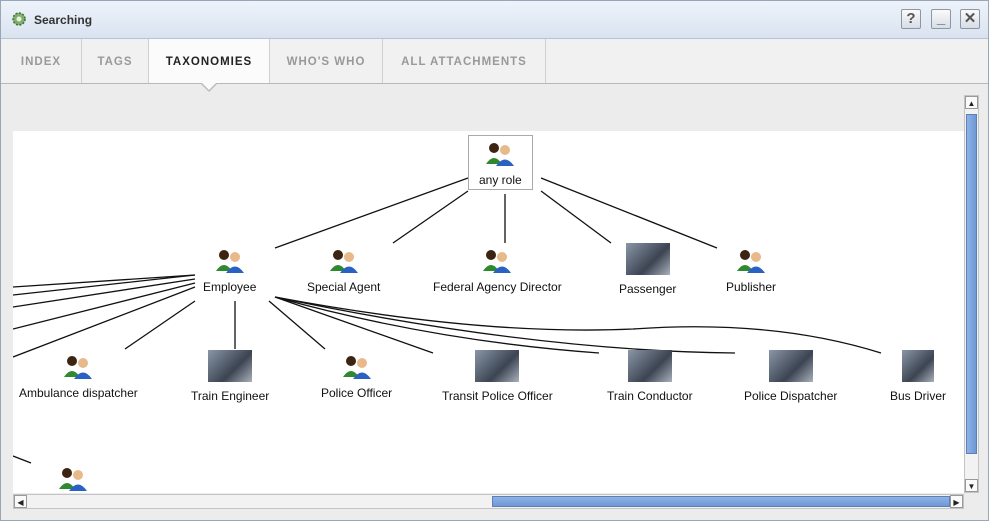 The width and height of the screenshot is (989, 521). What do you see at coordinates (649, 366) in the screenshot?
I see `train-conductor-photo-thumbnail` at bounding box center [649, 366].